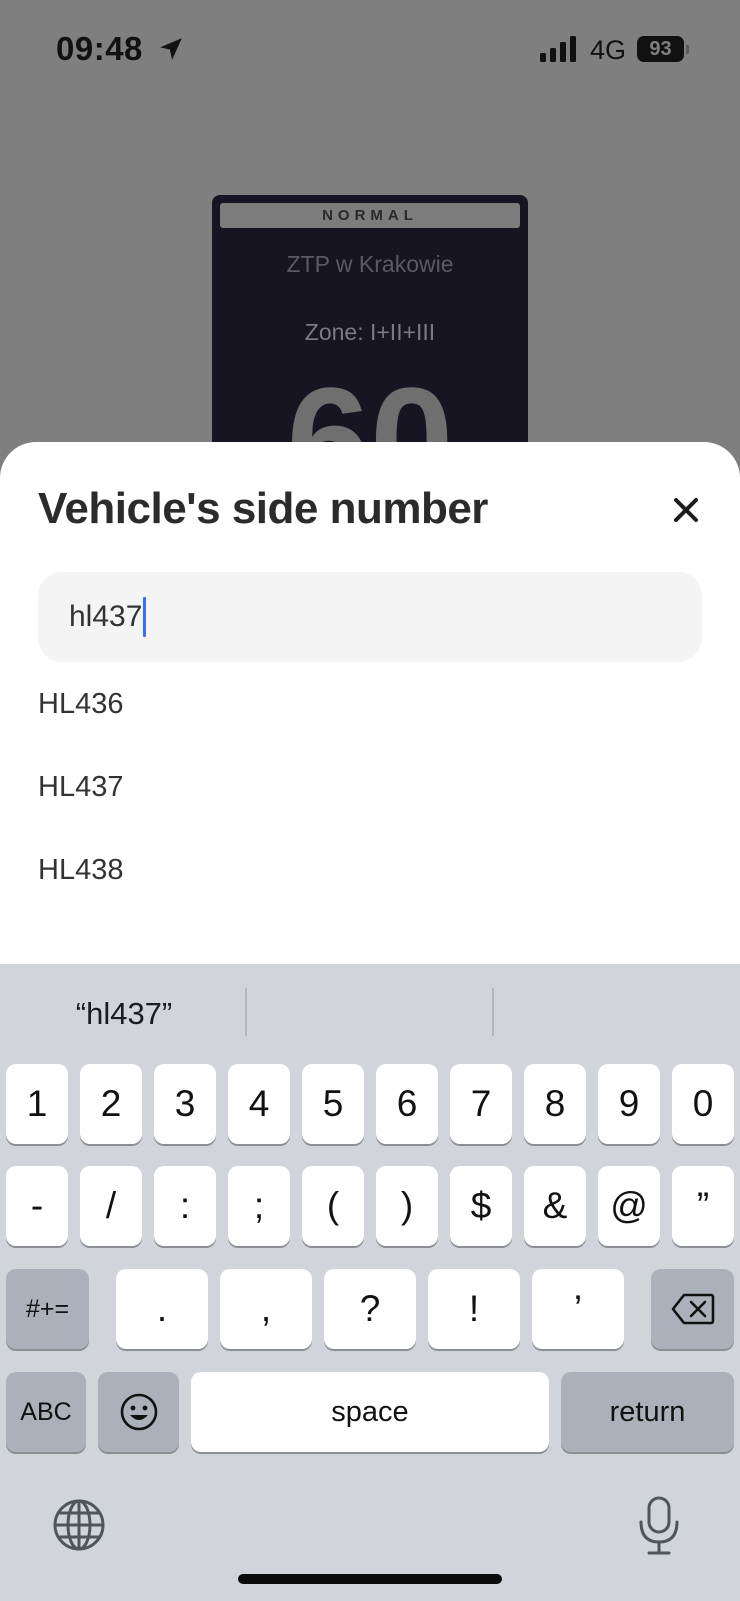 The height and width of the screenshot is (1601, 740). Describe the element at coordinates (647, 1412) in the screenshot. I see `return-key: return` at that location.